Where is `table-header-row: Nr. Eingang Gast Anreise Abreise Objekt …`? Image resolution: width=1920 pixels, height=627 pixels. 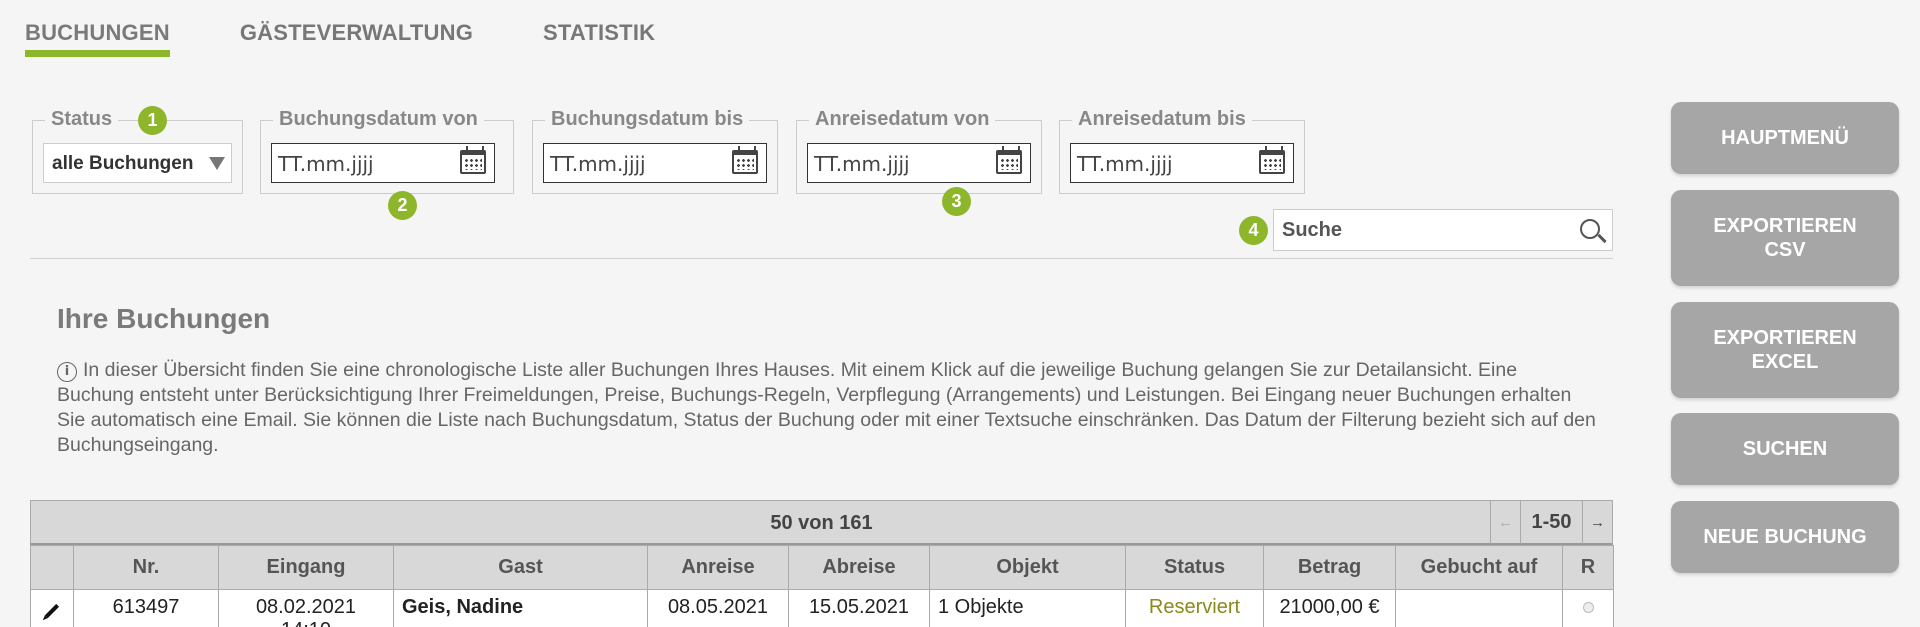
table-header-row: Nr. Eingang Gast Anreise Abreise Objekt … is located at coordinates (822, 567).